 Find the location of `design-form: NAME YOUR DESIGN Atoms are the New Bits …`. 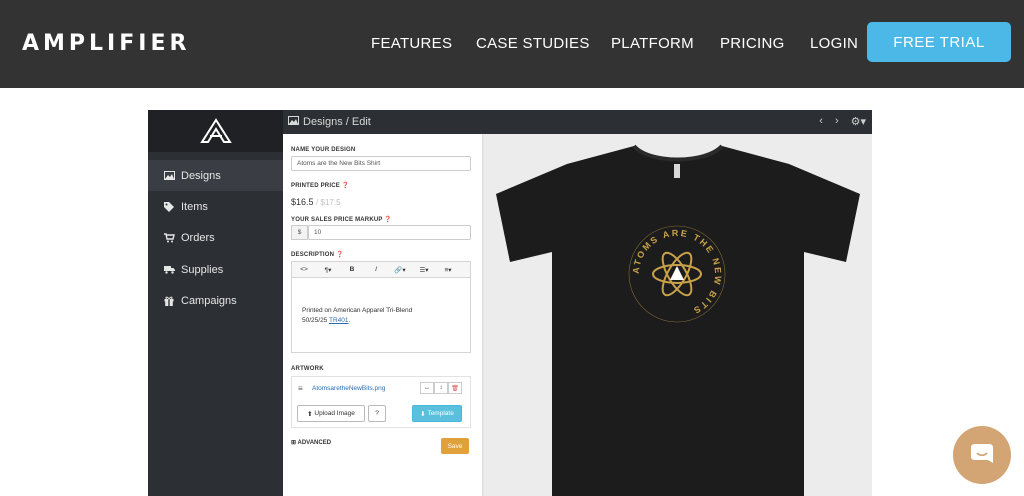

design-form: NAME YOUR DESIGN Atoms are the New Bits … is located at coordinates (383, 315).